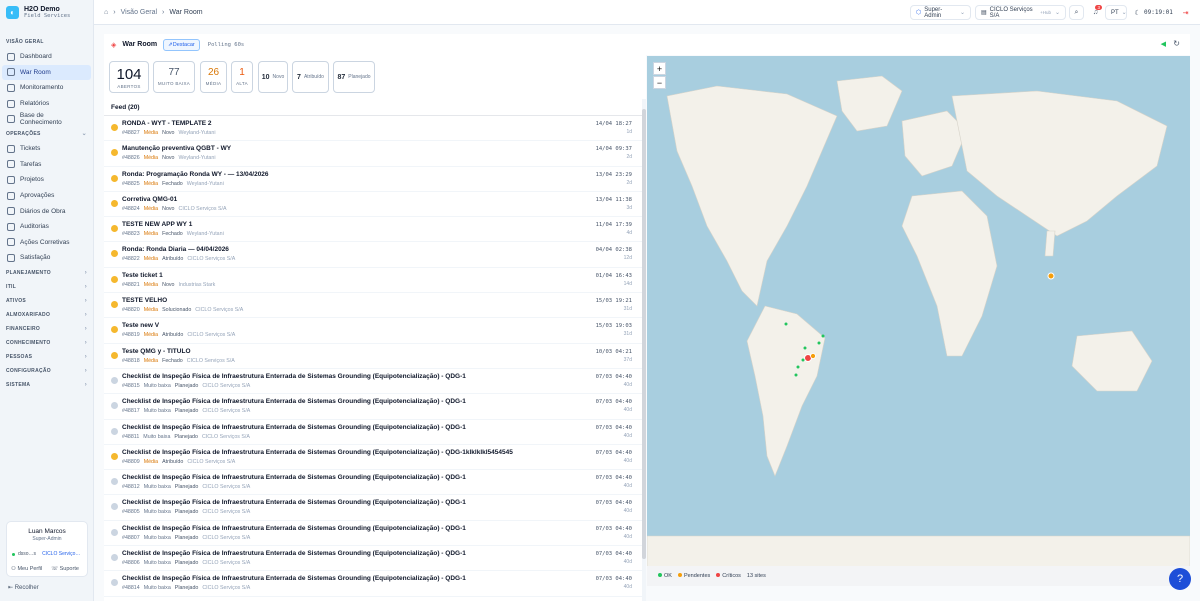 The image size is (1200, 601). Describe the element at coordinates (27, 554) in the screenshot. I see `user-email: dsso…s` at that location.